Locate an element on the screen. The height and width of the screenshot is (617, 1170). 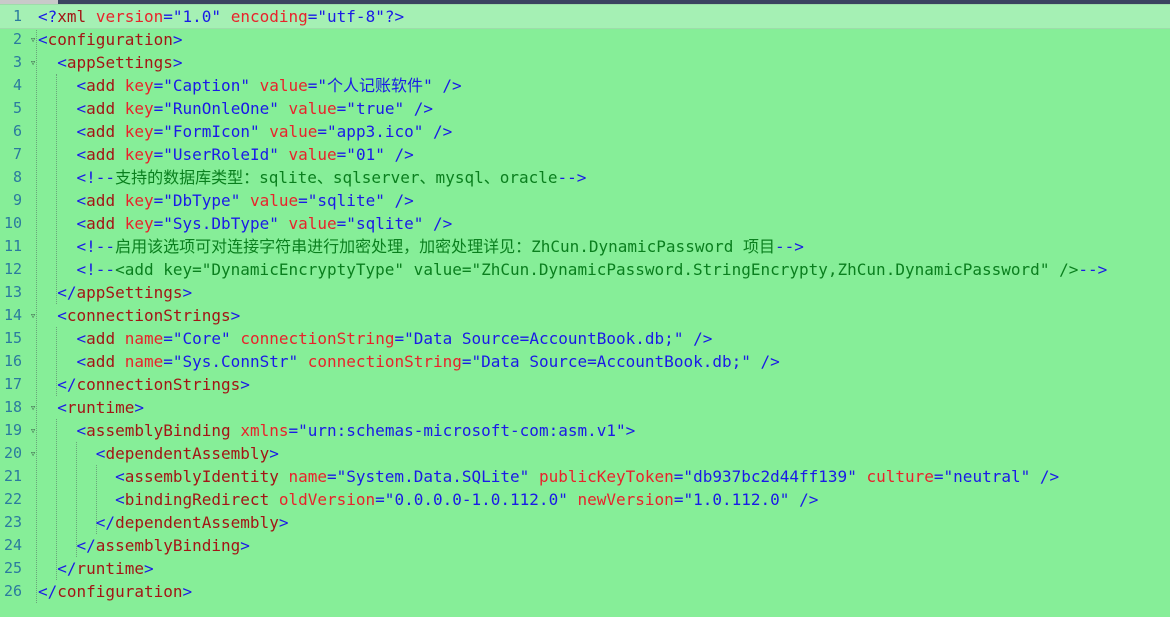
xml-attribute-value: System.Data.SQLite is located at coordinates (433, 476).